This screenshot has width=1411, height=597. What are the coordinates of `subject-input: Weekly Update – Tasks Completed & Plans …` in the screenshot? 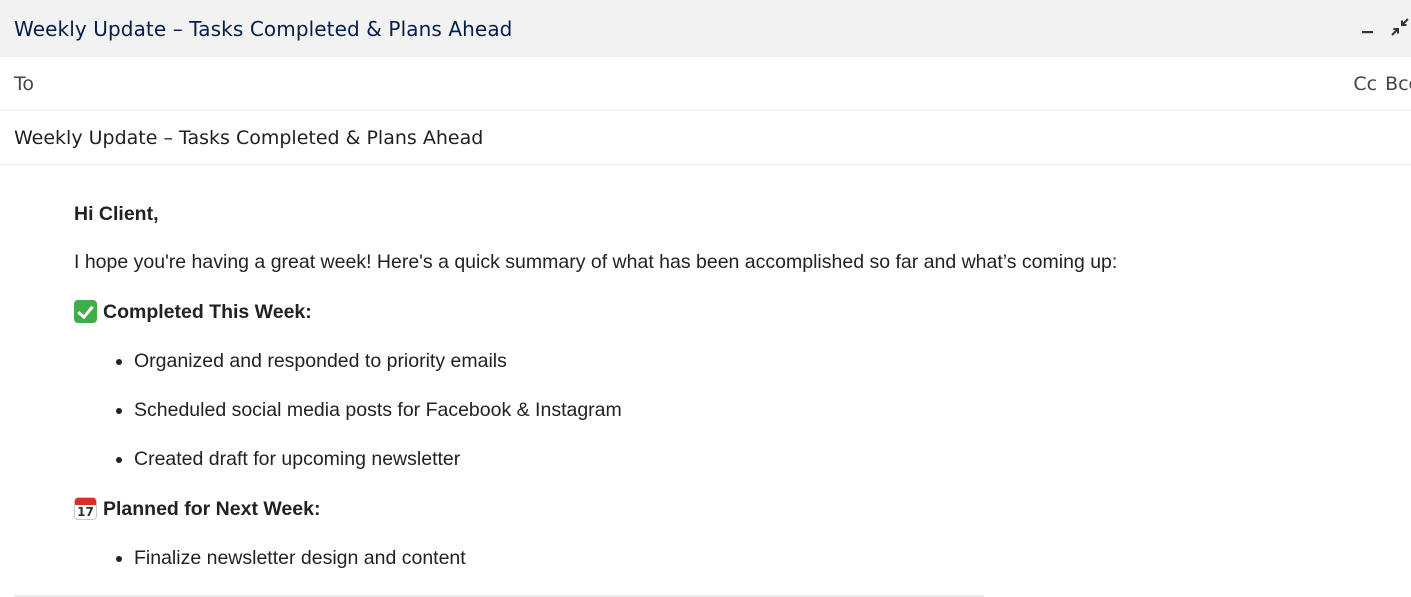 It's located at (248, 138).